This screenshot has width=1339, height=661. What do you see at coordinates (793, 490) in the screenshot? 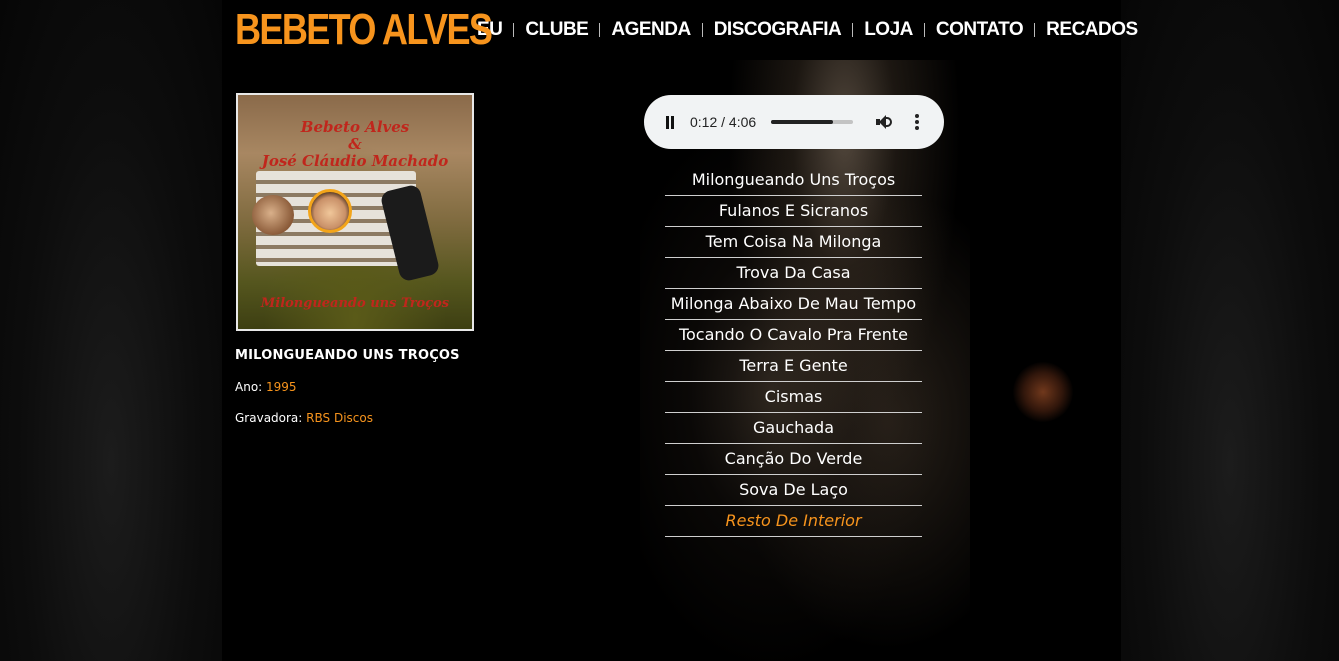
I see `track-item: Sova De Laço` at bounding box center [793, 490].